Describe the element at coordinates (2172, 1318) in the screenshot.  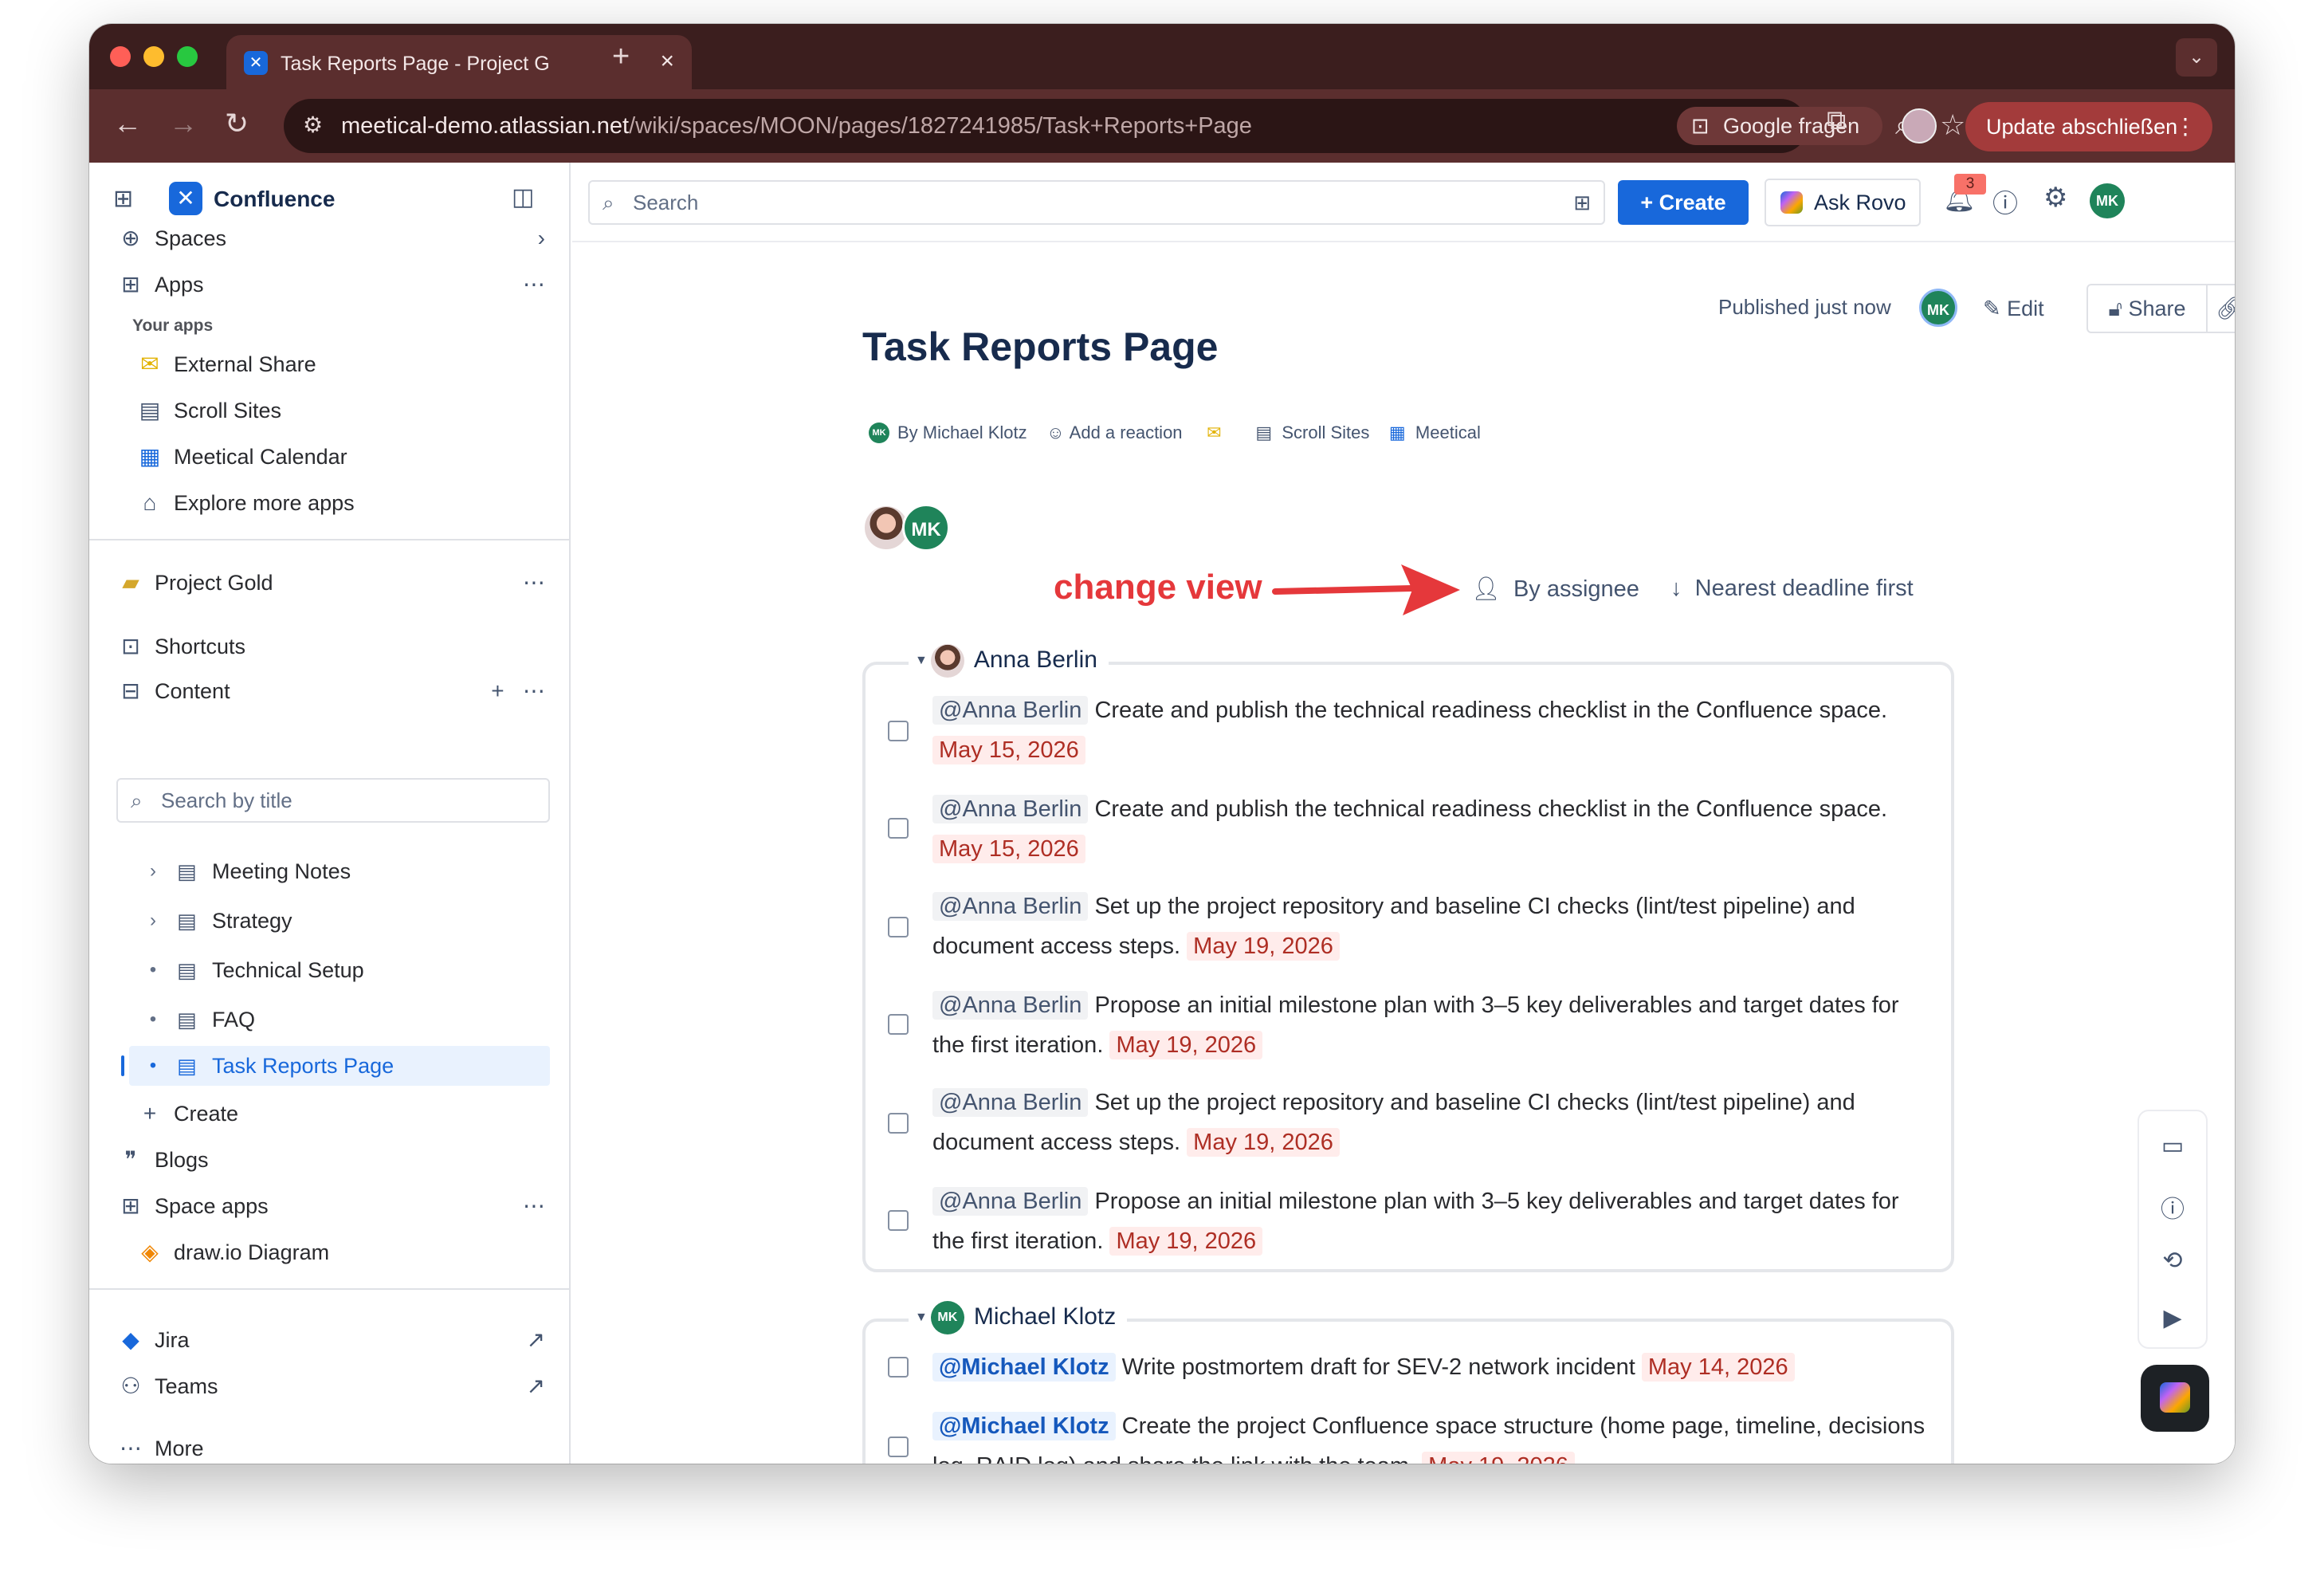
I see `video-camera-icon: ▶` at that location.